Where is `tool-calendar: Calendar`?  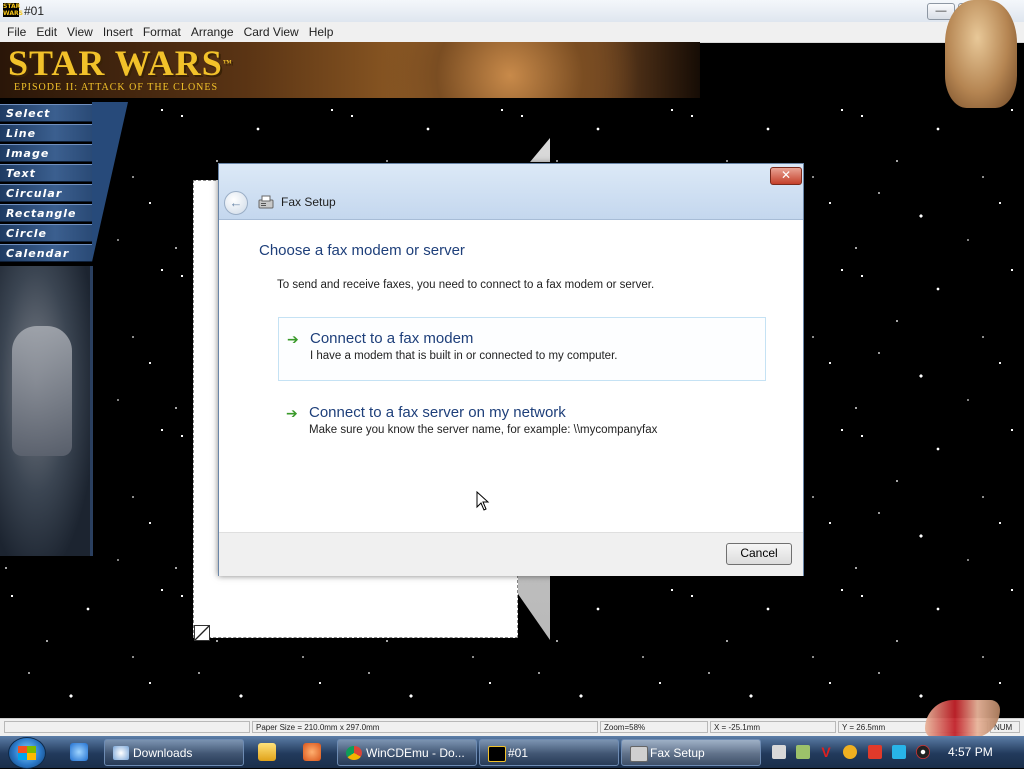
tool-calendar: Calendar is located at coordinates (46, 253).